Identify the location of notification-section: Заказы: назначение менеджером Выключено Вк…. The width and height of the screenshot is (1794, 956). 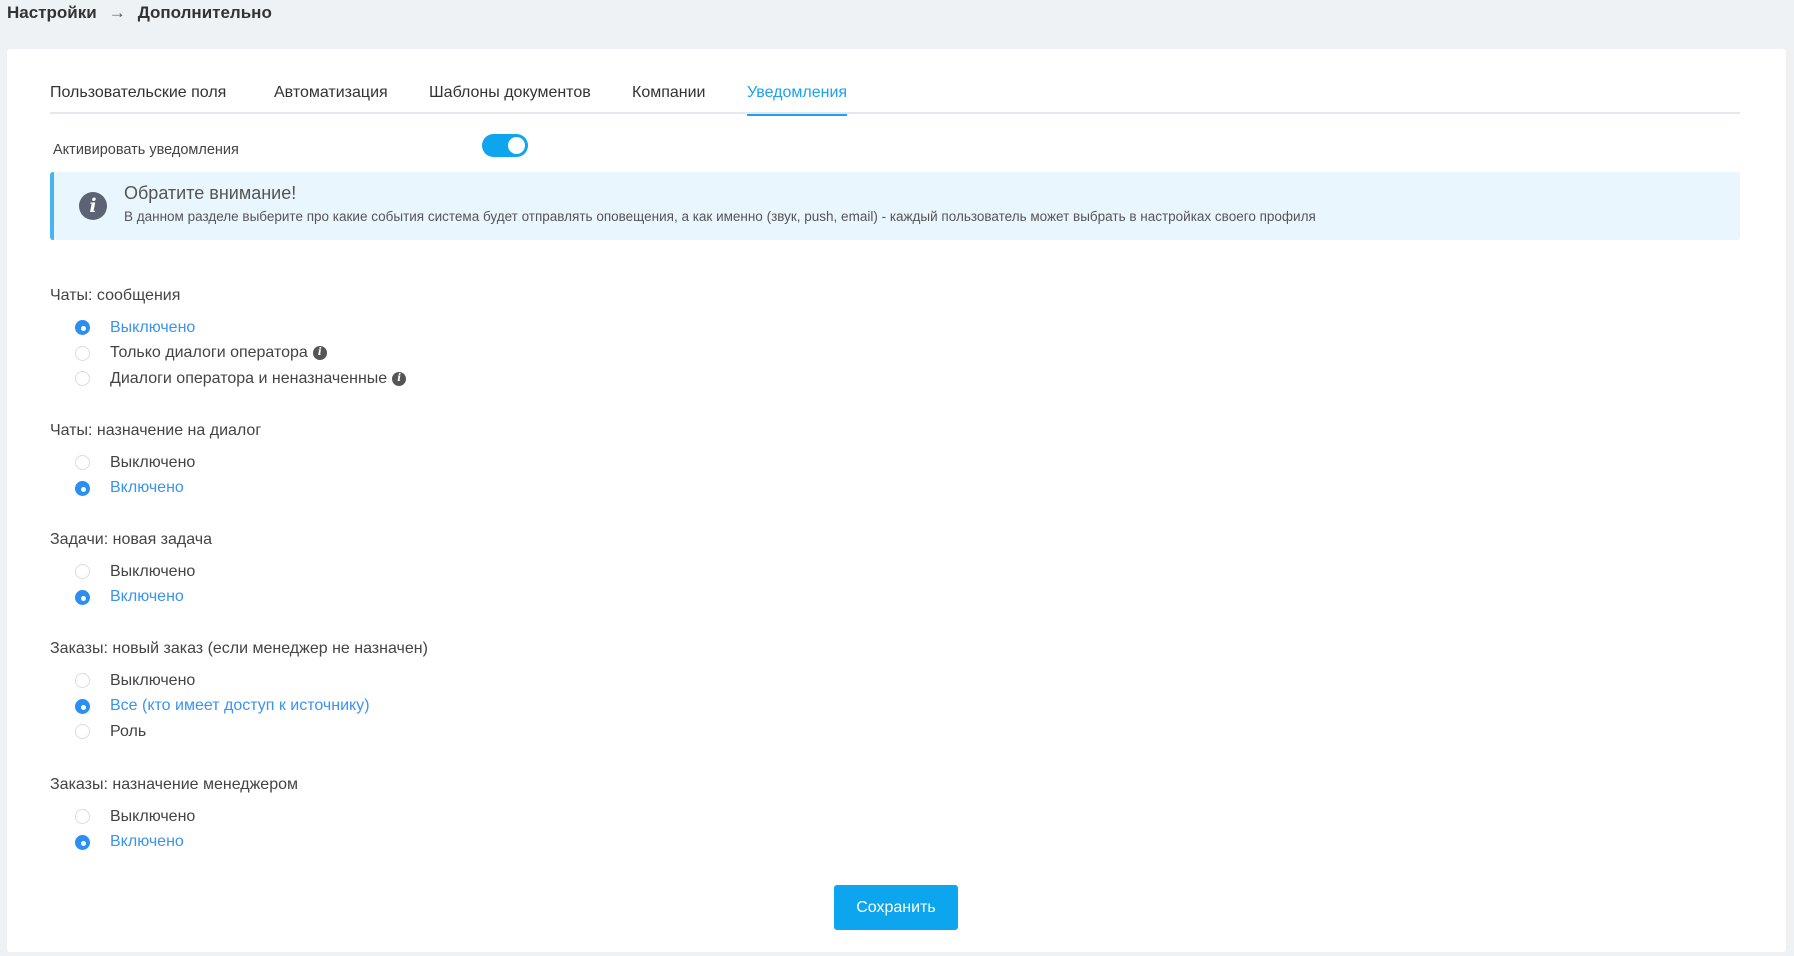
(174, 815).